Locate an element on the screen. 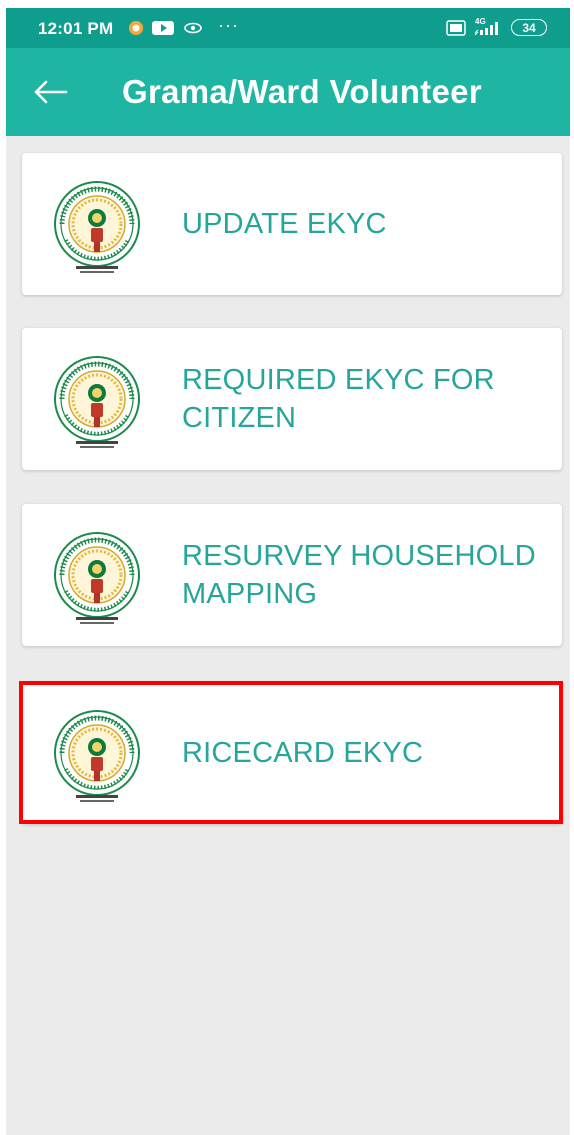  status-bar: 12:01 PM ··· 4G 34 is located at coordinates (288, 28).